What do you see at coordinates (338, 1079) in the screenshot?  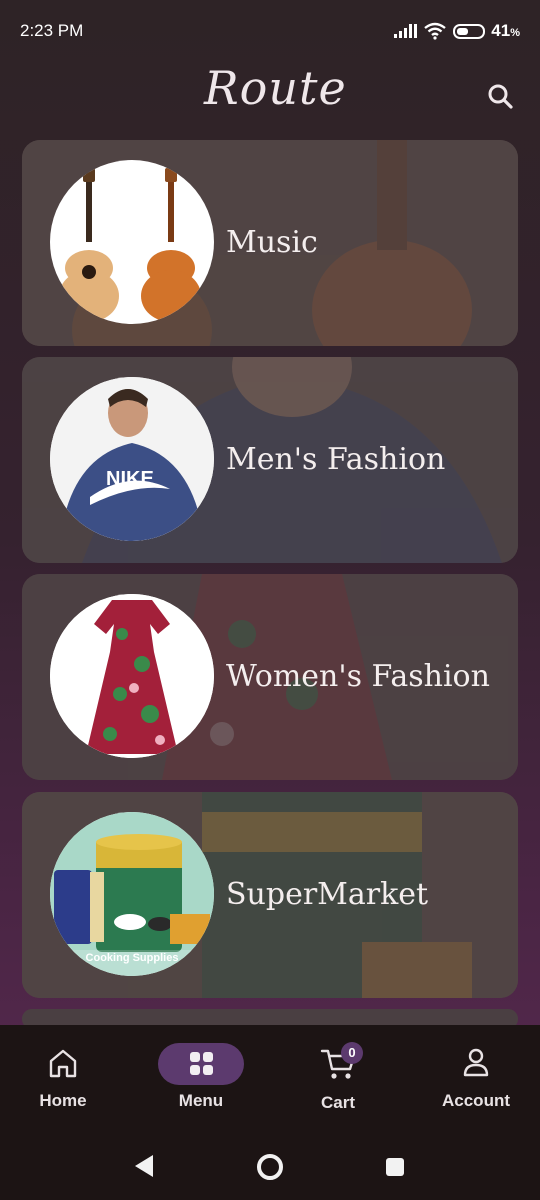 I see `nav-cart: Cart` at bounding box center [338, 1079].